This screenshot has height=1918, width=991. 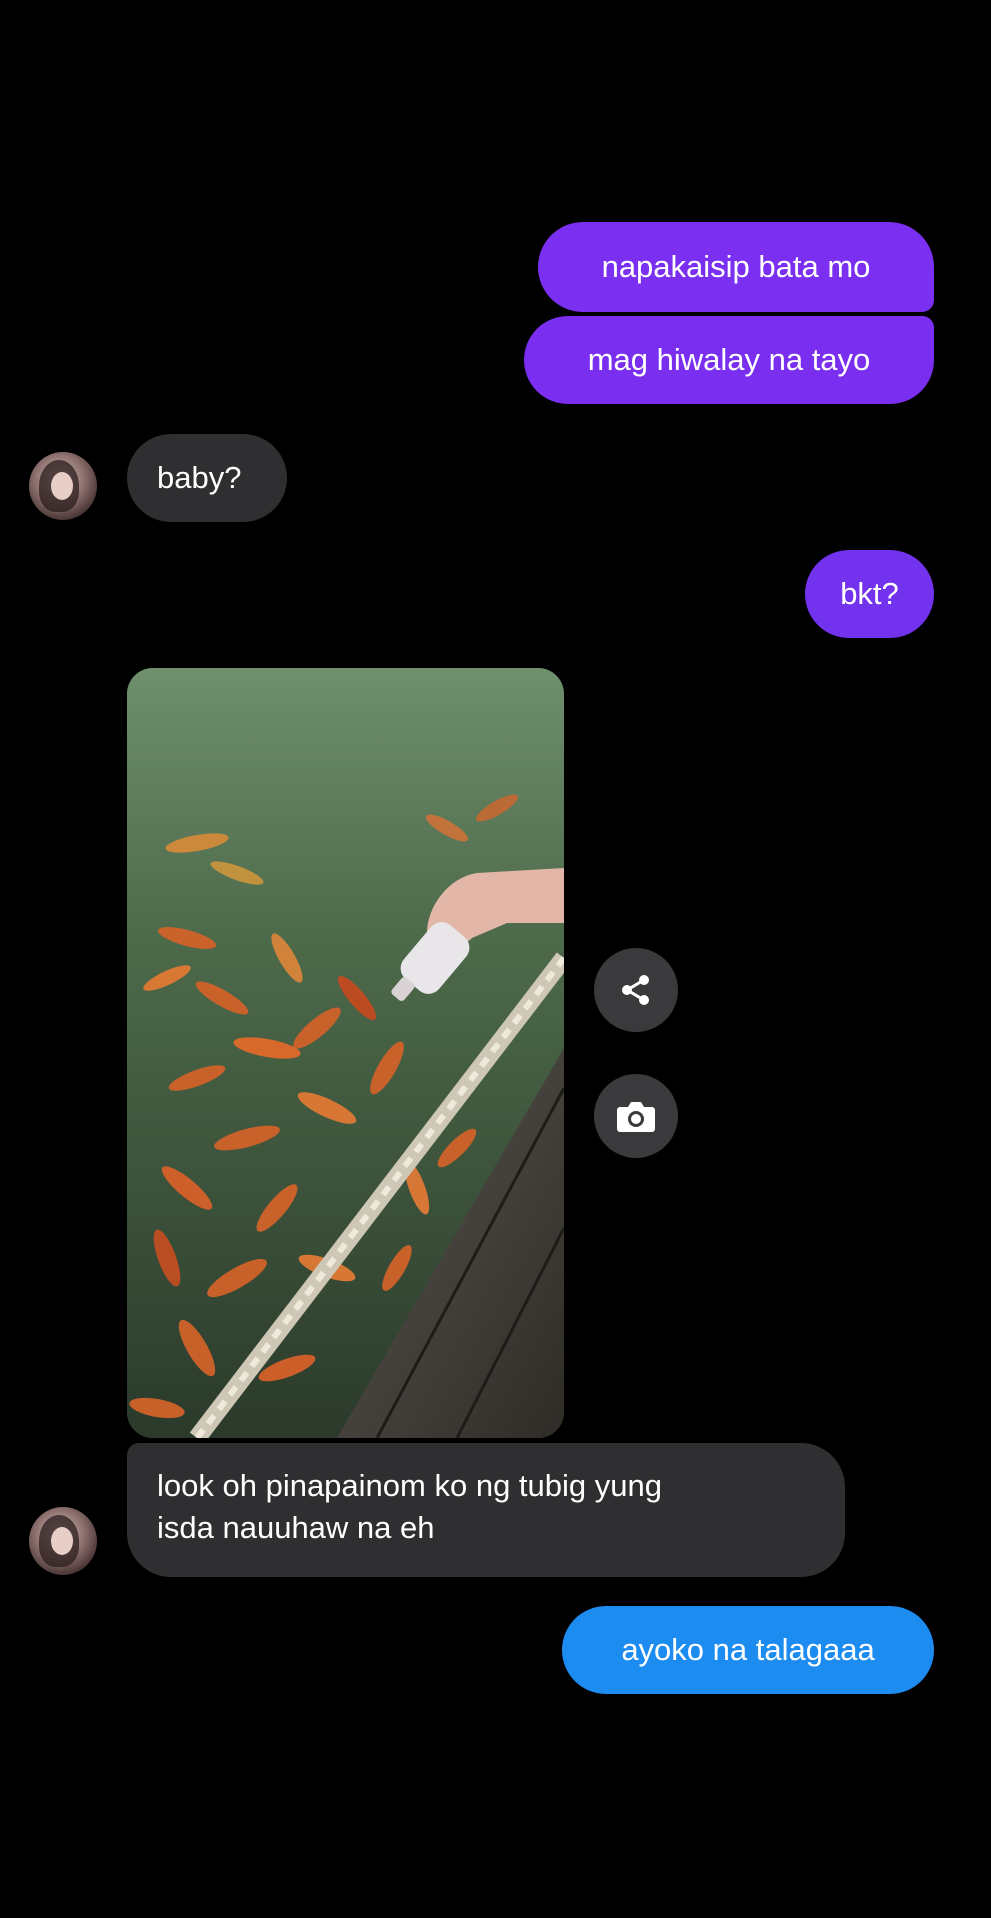 I want to click on sent-message-2: mag hiwalay na tayo, so click(x=729, y=360).